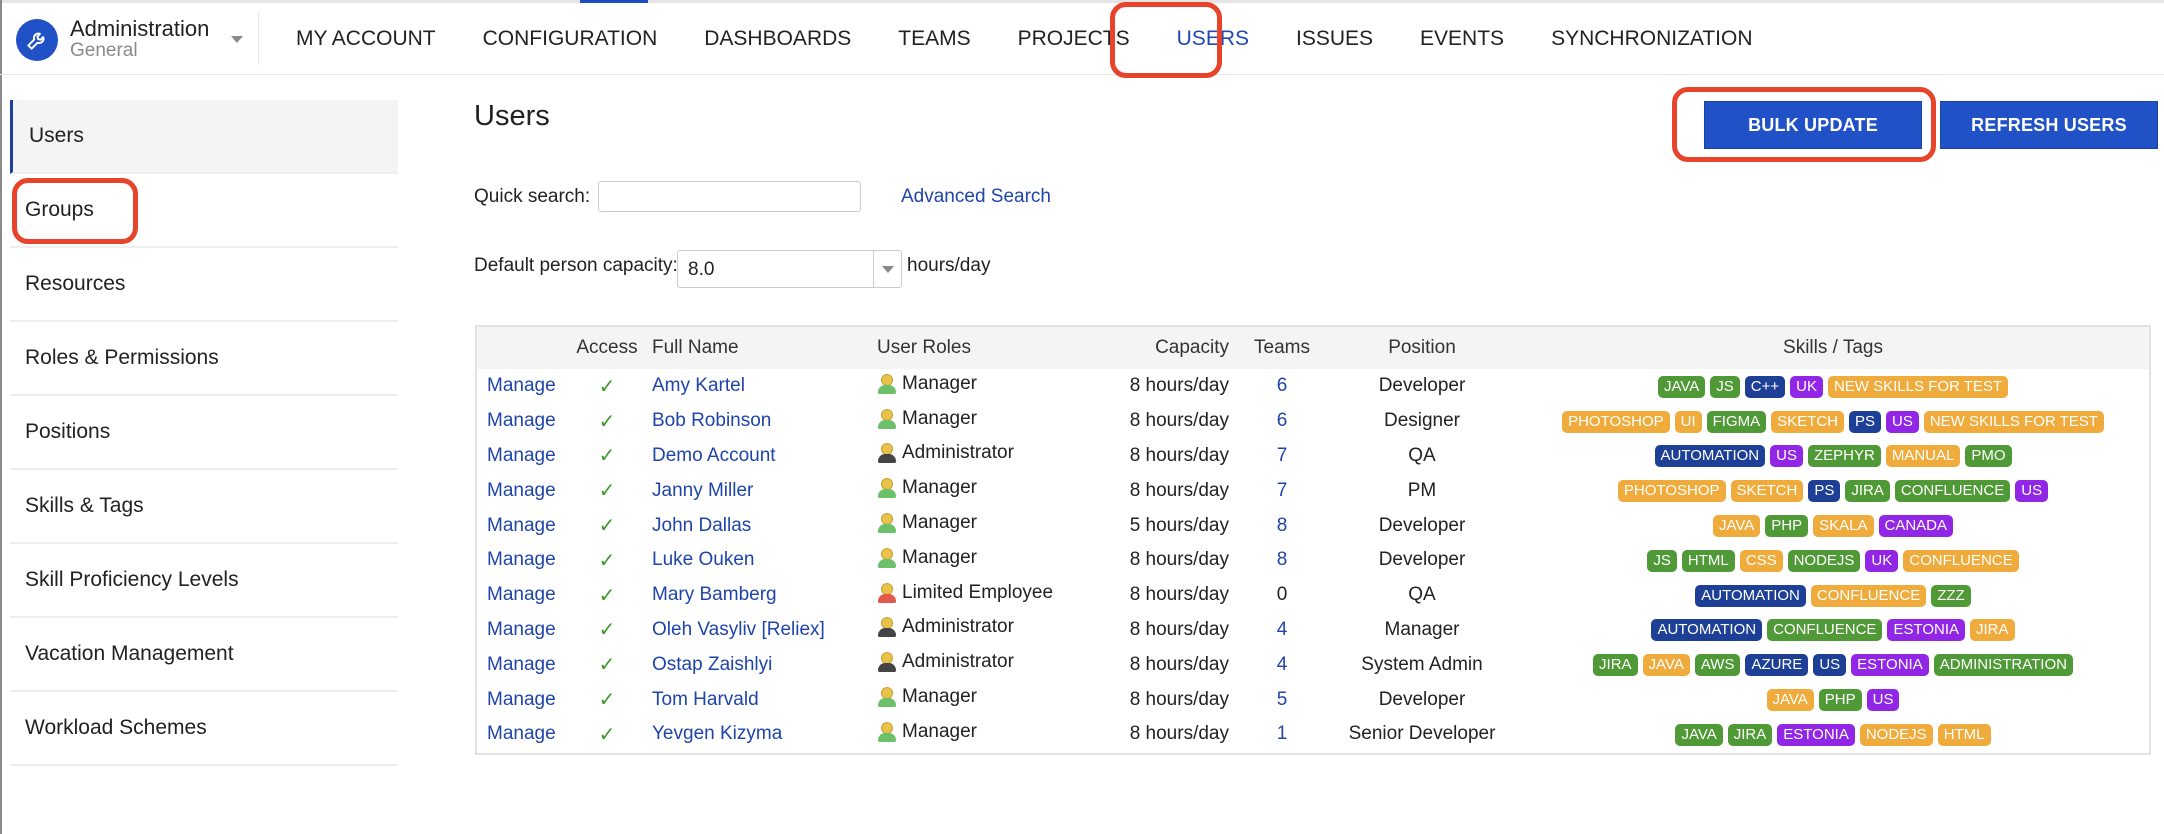 The image size is (2164, 834). What do you see at coordinates (703, 559) in the screenshot?
I see `user-name-link: Luke Ouken` at bounding box center [703, 559].